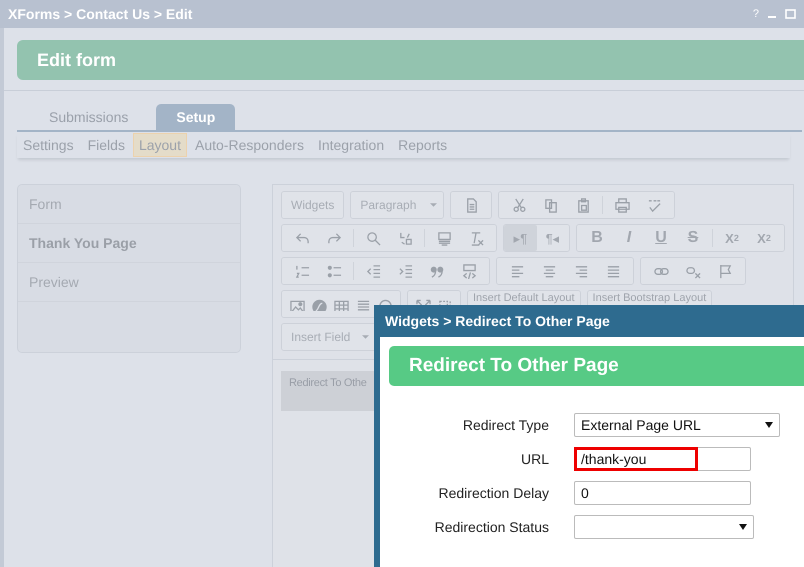 The image size is (804, 567). What do you see at coordinates (129, 243) in the screenshot?
I see `sidebar-item: Thank You Page` at bounding box center [129, 243].